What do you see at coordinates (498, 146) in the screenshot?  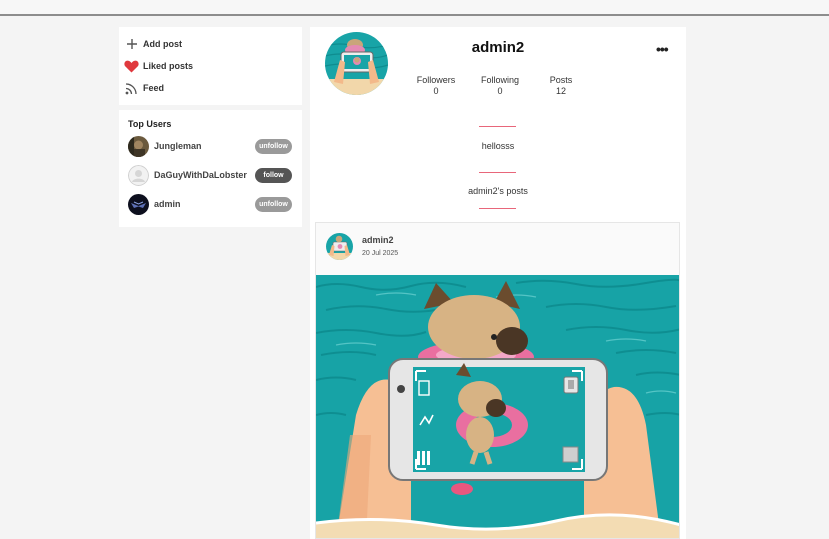 I see `profile-bio: hellosss` at bounding box center [498, 146].